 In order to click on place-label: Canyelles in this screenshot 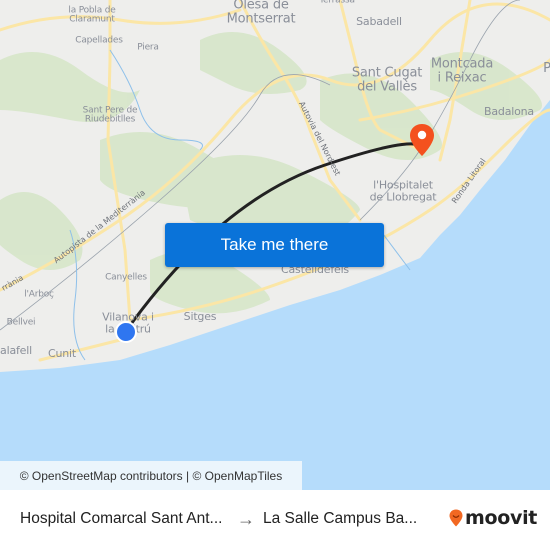, I will do `click(126, 277)`.